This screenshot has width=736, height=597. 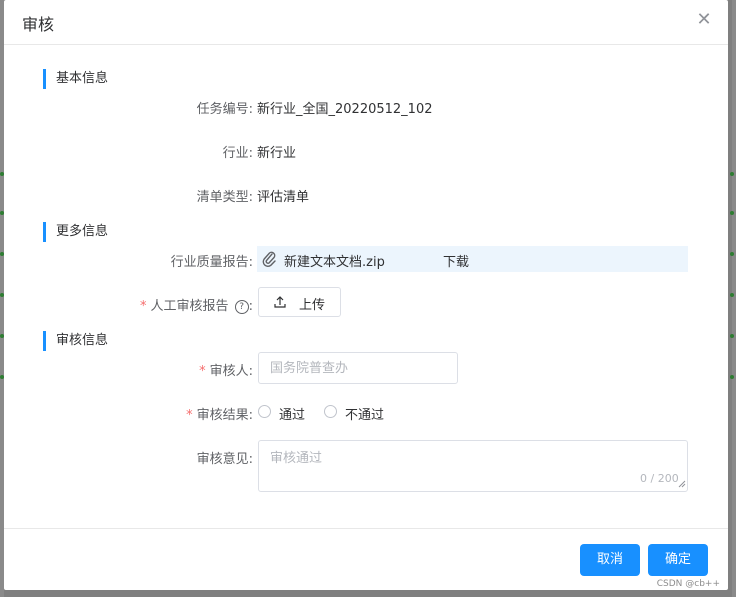 What do you see at coordinates (75, 79) in the screenshot?
I see `section-title-basic: 基本信息` at bounding box center [75, 79].